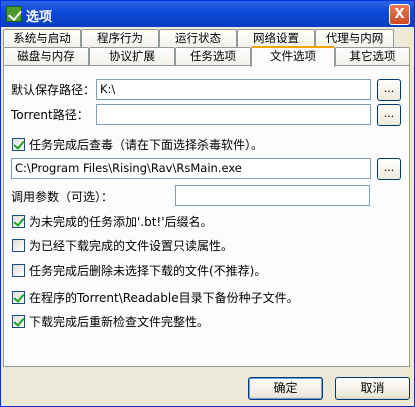 The width and height of the screenshot is (415, 407). I want to click on option-readonly-label: 为已经下载完成的文件设置只读属性。, so click(131, 246).